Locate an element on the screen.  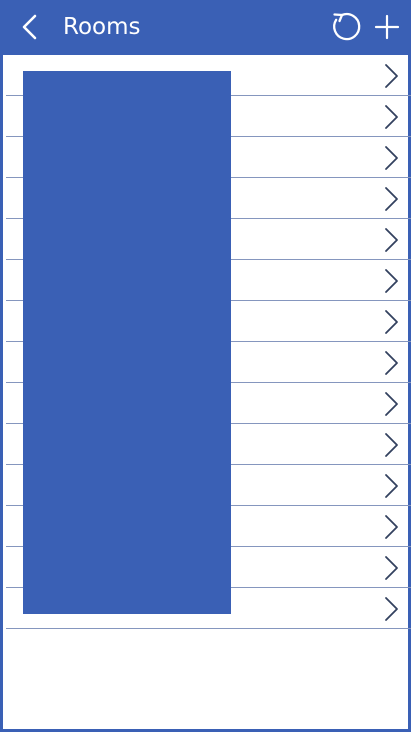
add-button is located at coordinates (387, 27).